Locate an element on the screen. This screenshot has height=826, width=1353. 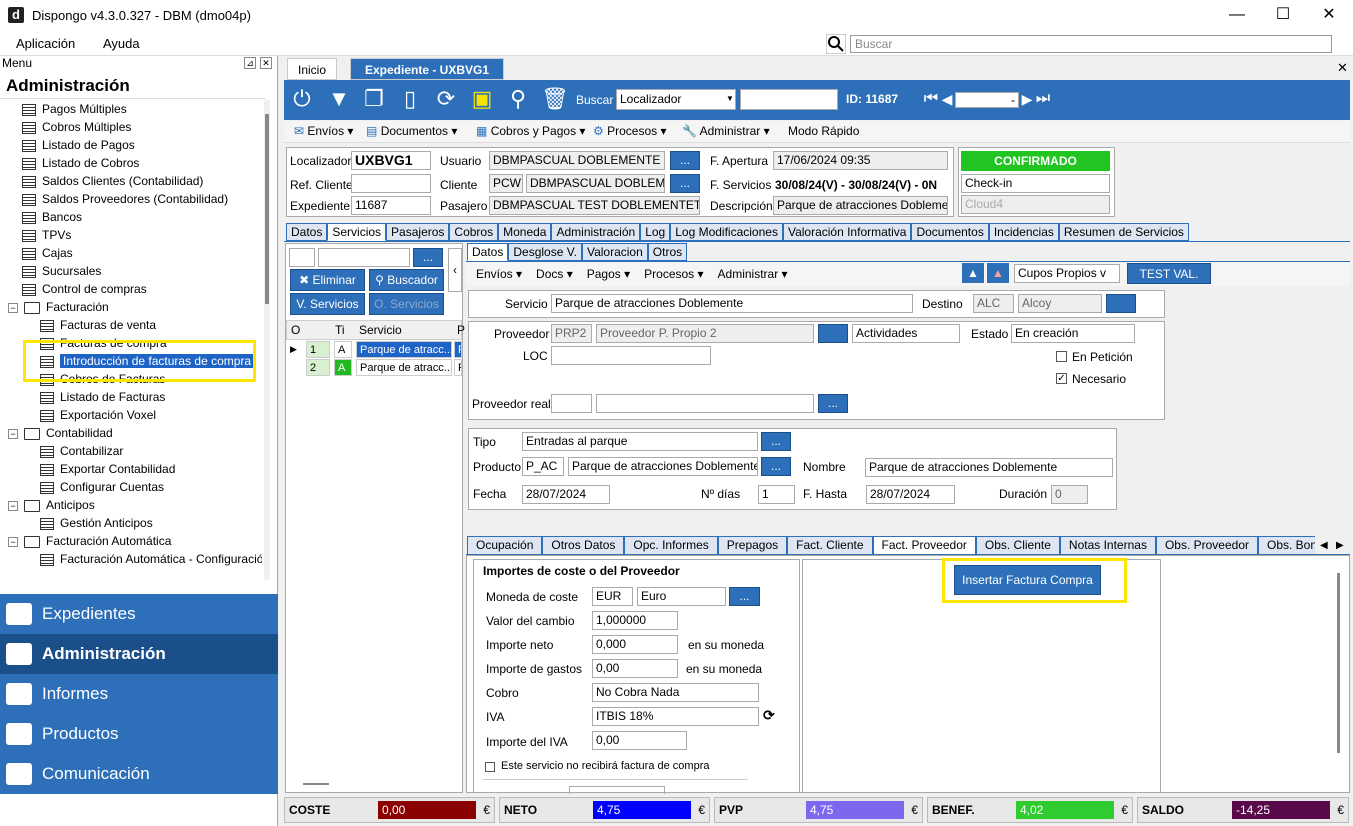
proveedor-real-code is located at coordinates (571, 403).